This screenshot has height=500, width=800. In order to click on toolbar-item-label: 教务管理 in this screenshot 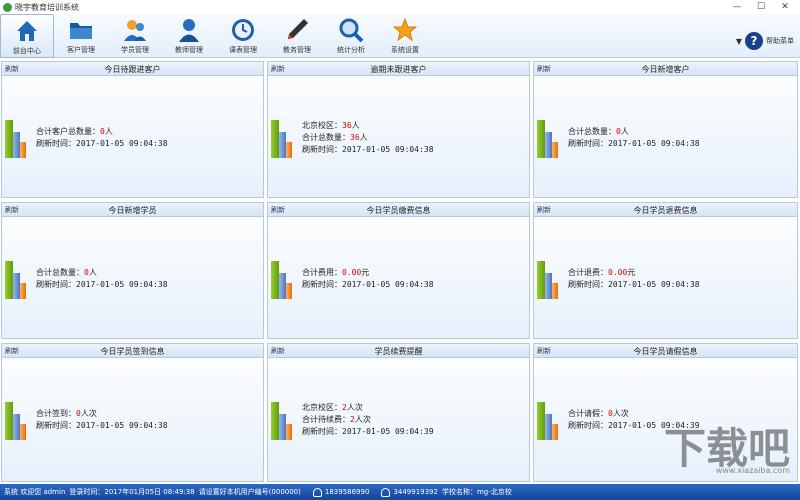, I will do `click(297, 50)`.